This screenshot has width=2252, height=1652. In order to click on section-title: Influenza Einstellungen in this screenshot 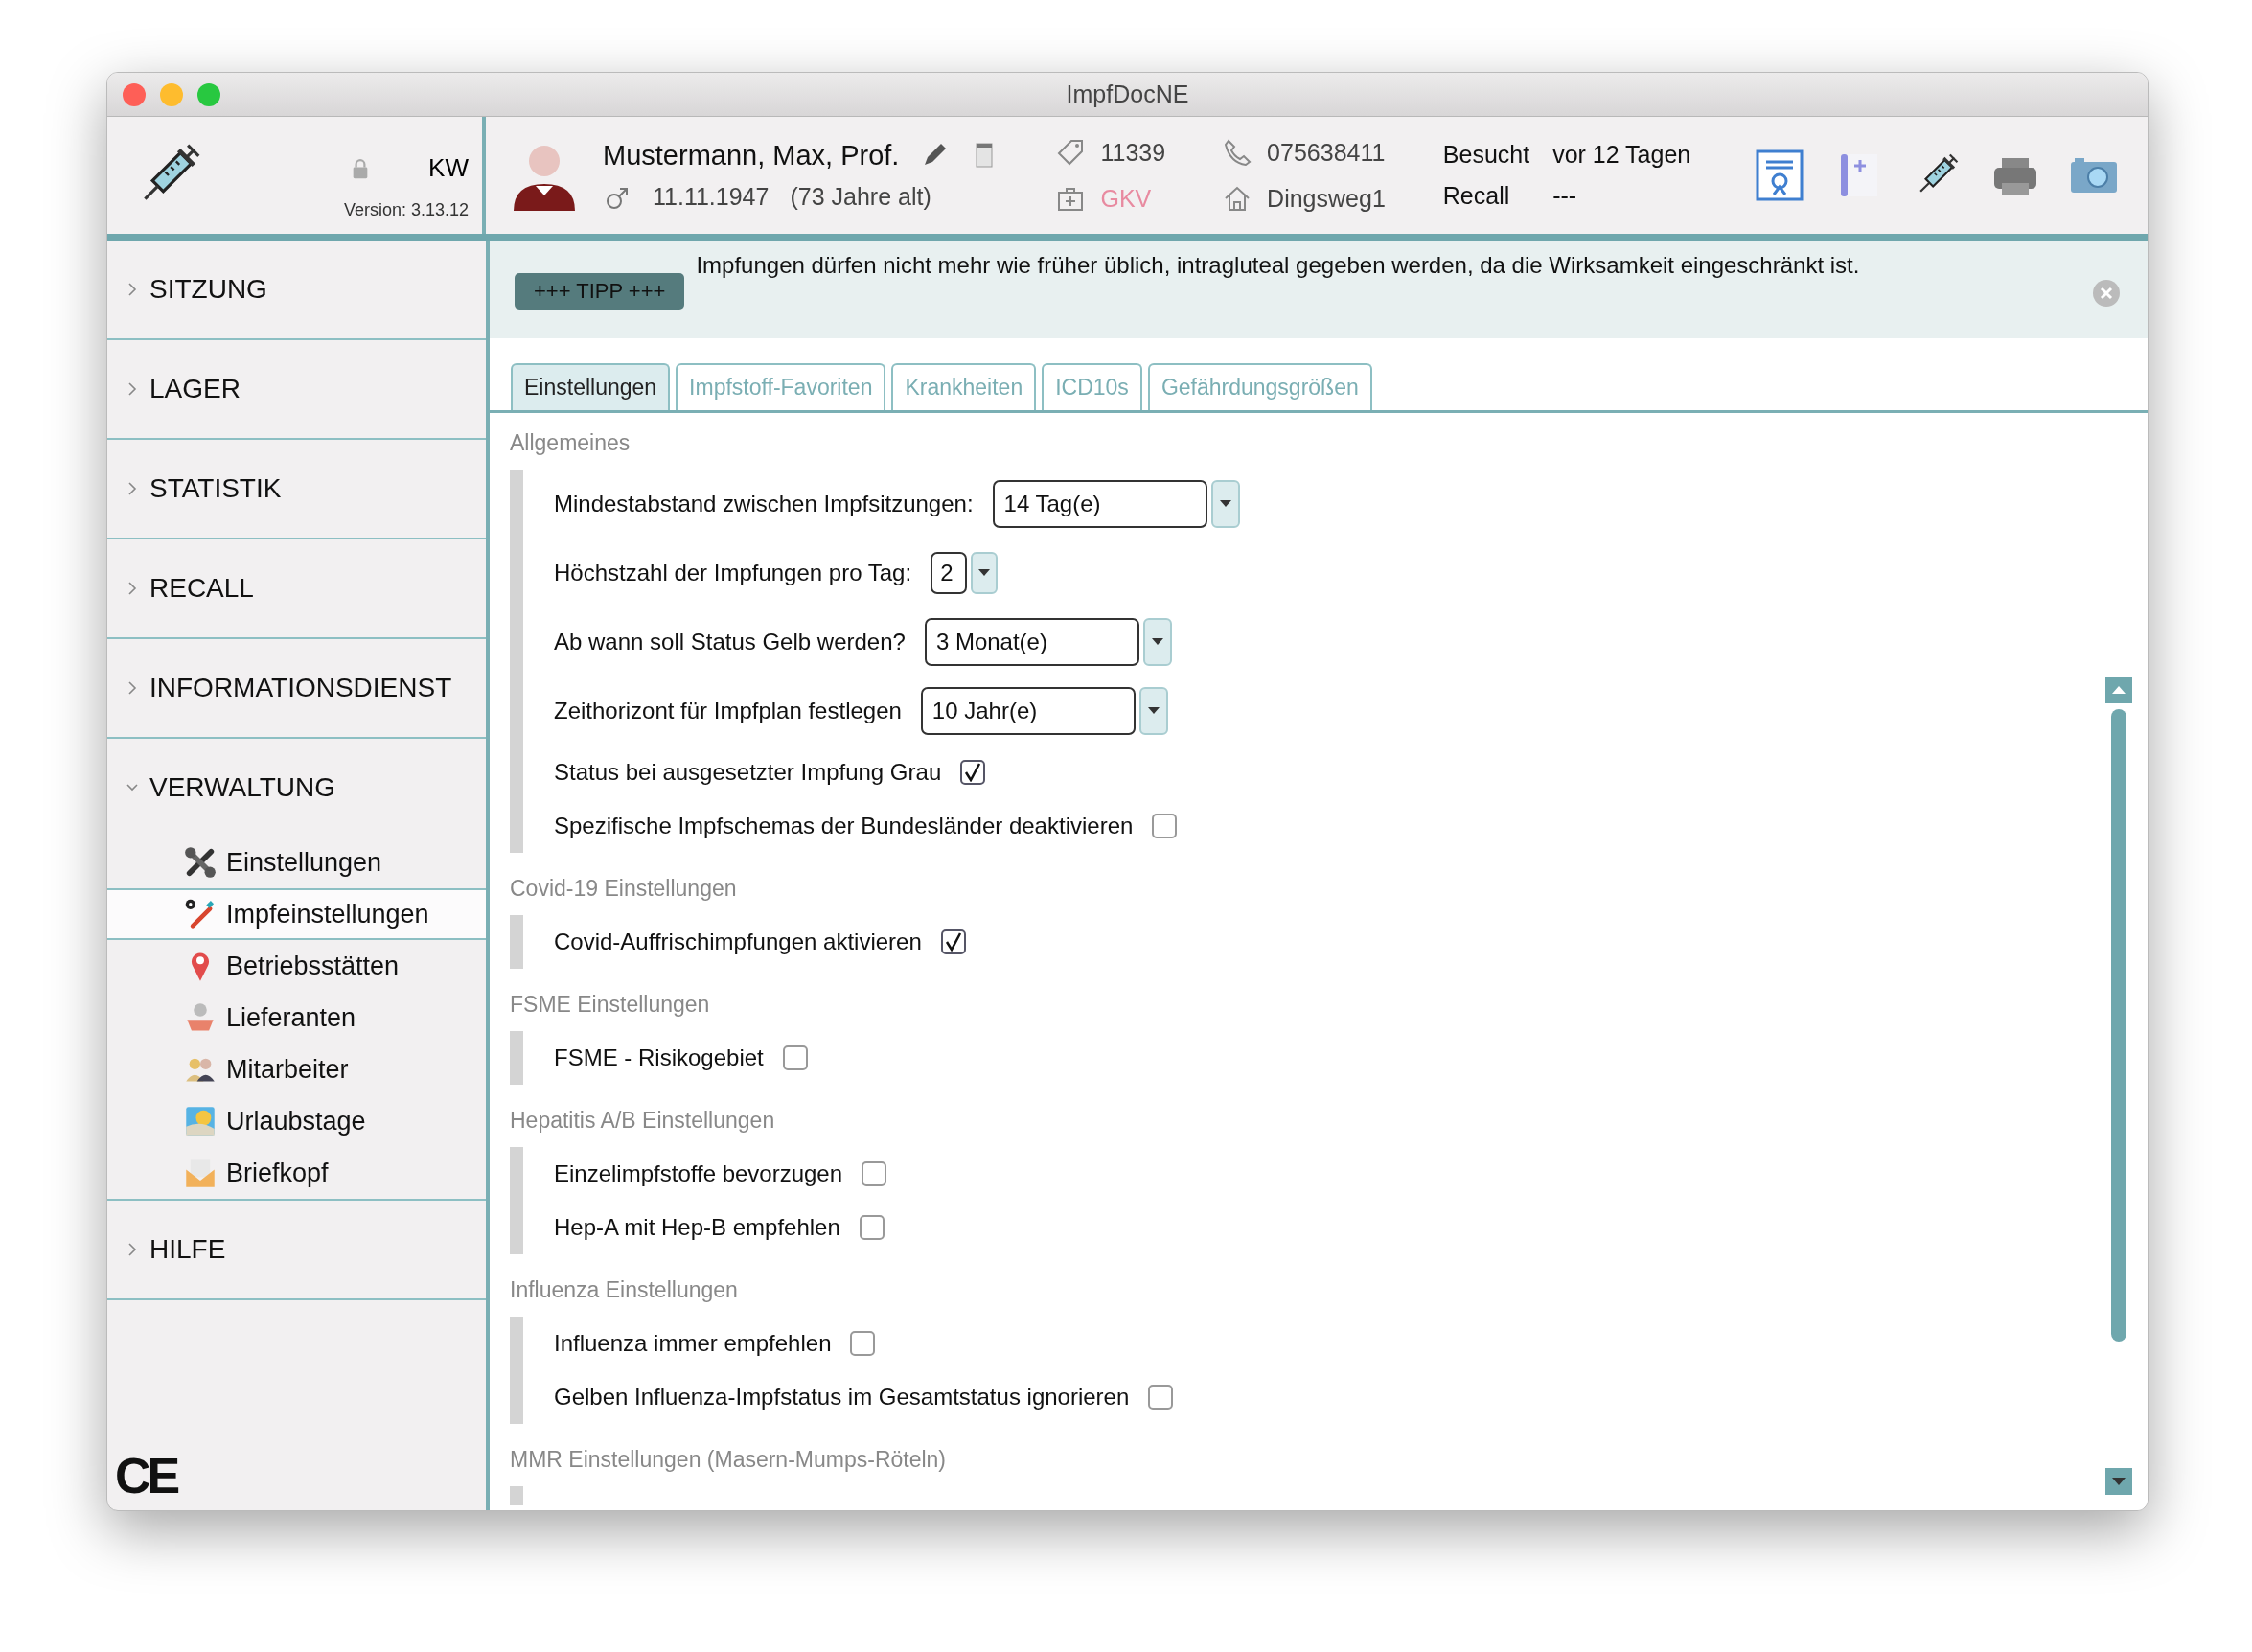, I will do `click(624, 1290)`.